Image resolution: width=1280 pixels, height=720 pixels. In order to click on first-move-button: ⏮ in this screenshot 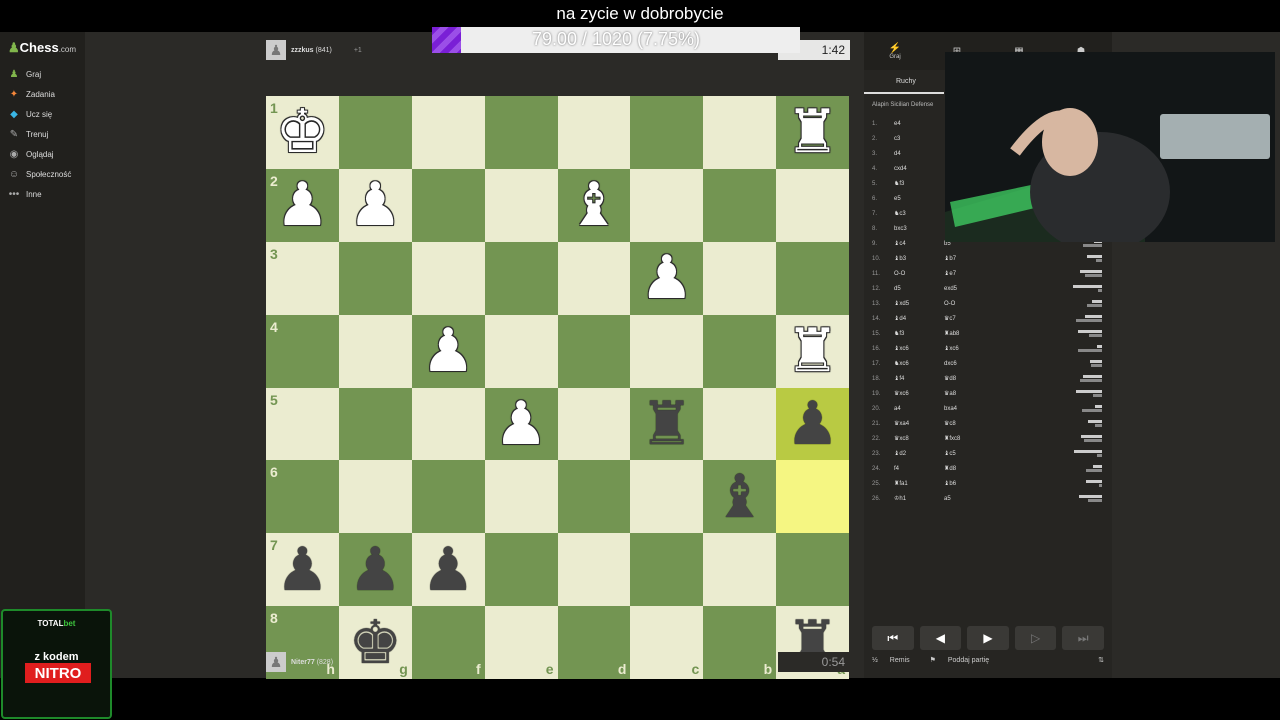, I will do `click(893, 638)`.